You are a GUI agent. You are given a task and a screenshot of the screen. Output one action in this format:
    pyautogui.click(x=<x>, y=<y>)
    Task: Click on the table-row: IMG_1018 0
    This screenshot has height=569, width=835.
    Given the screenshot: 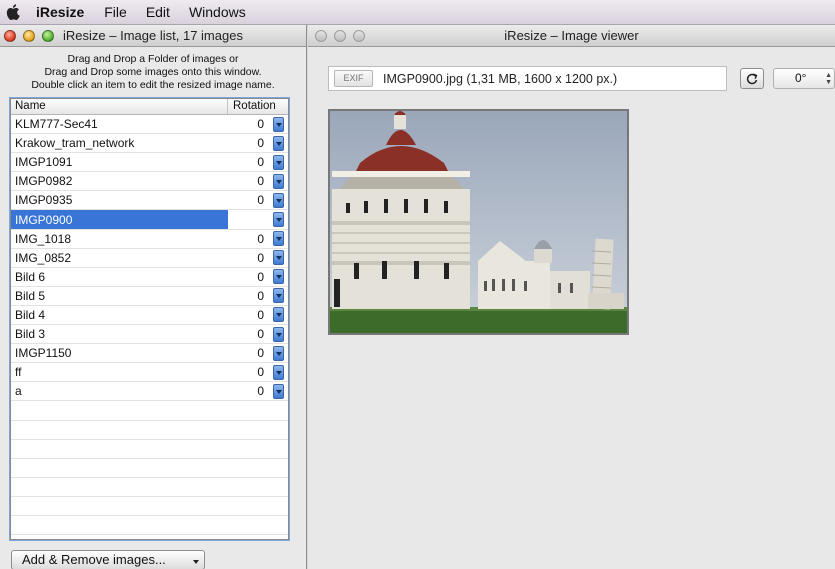 What is the action you would take?
    pyautogui.click(x=149, y=239)
    